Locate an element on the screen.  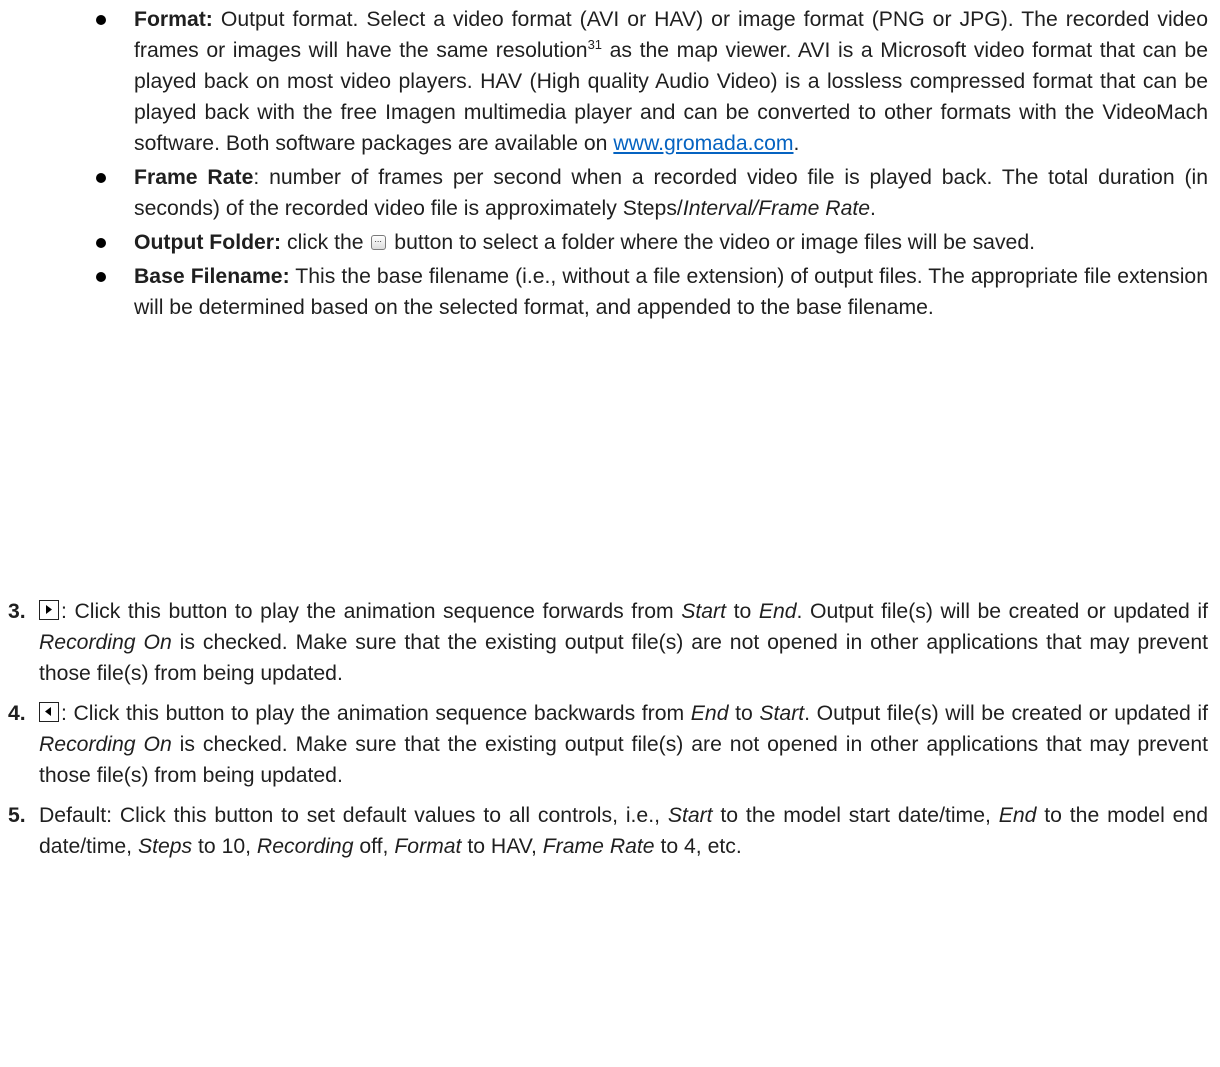
item-number: 3. is located at coordinates (17, 611).